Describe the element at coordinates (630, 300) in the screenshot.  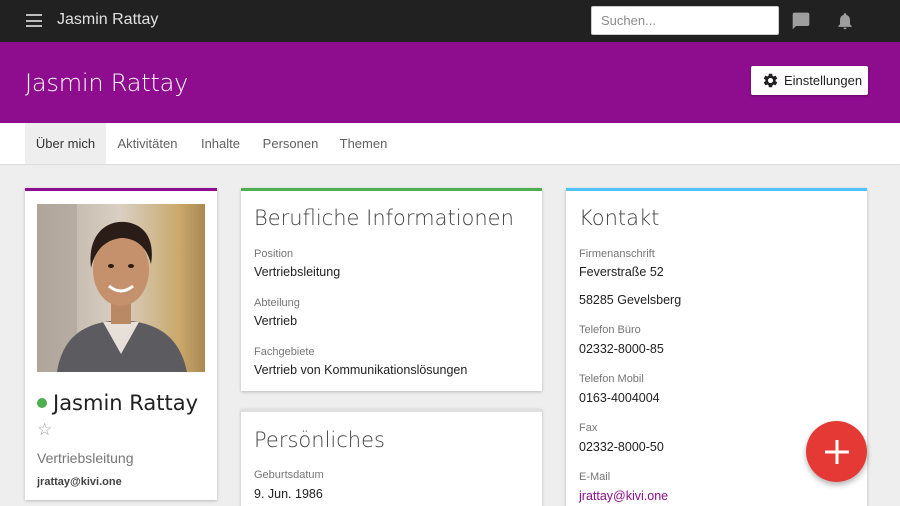
I see `address-line2: 58285 Gevelsberg` at that location.